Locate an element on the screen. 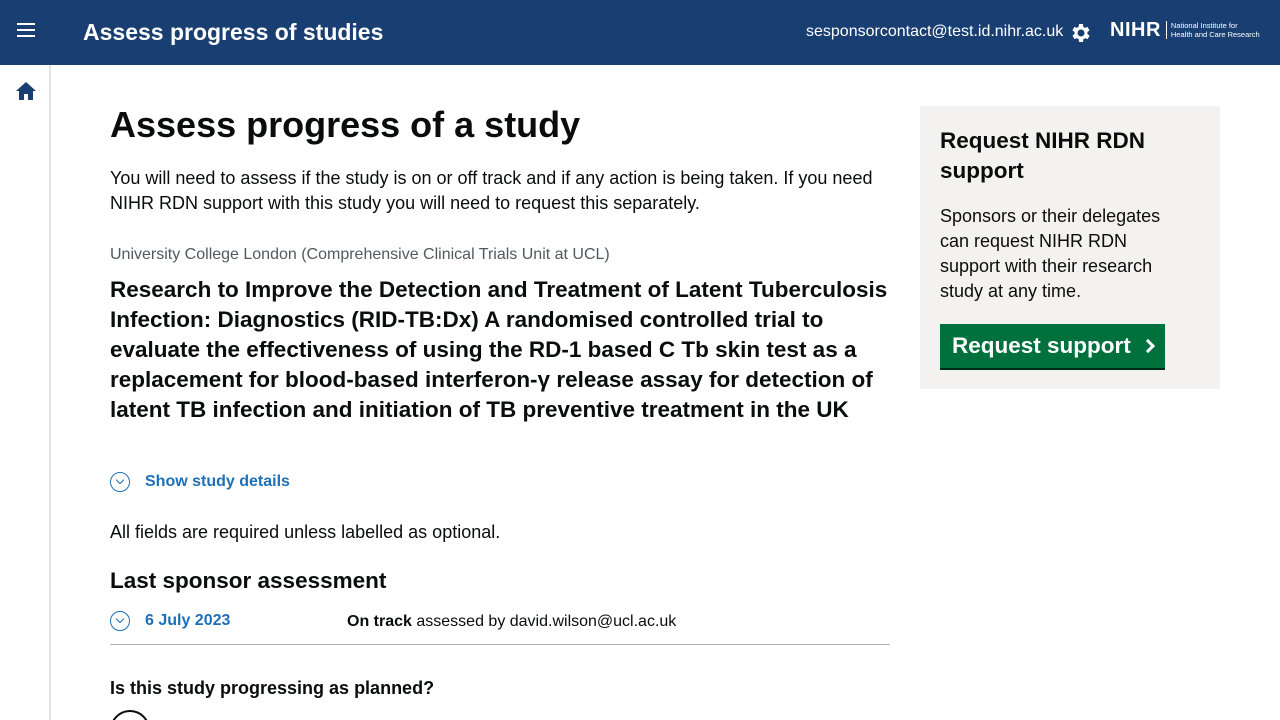 The image size is (1280, 720). logo-sub-line2: Health and Care Research is located at coordinates (1215, 34).